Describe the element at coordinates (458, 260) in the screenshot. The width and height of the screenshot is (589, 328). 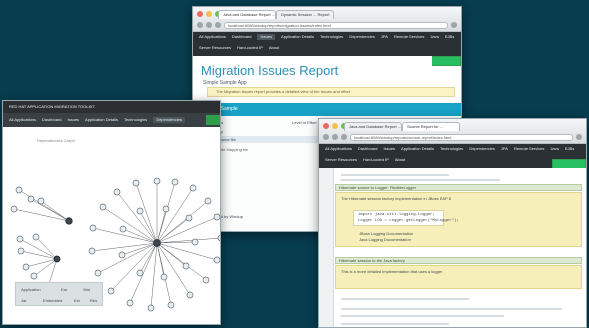
I see `issue-header: Hibernate session to the Java factory` at that location.